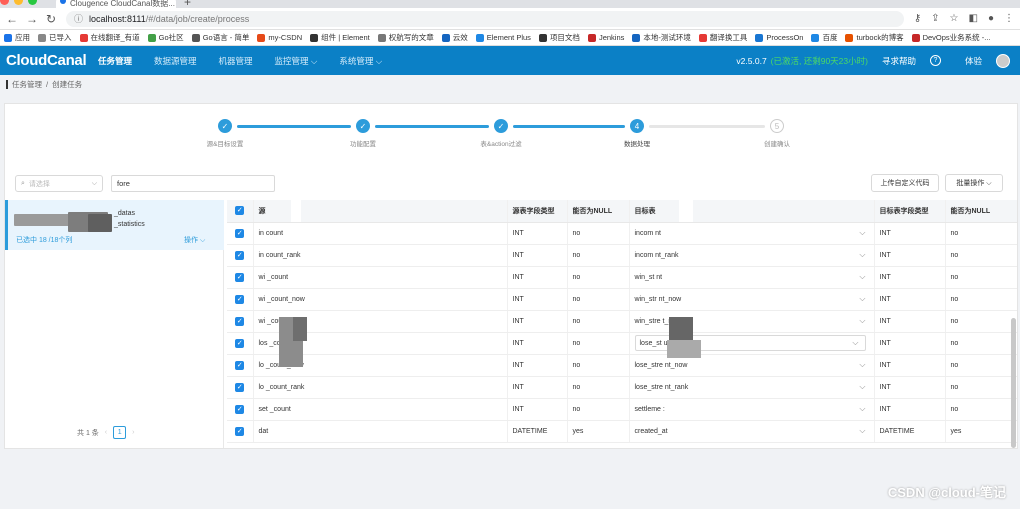  What do you see at coordinates (1013, 383) in the screenshot?
I see `table-scrollbar` at bounding box center [1013, 383].